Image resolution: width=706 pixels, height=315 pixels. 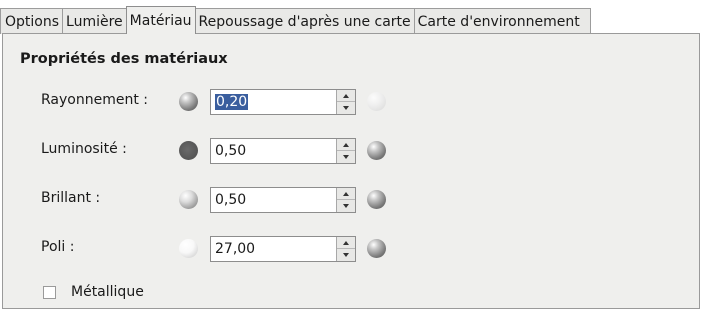 I want to click on metallique-checkbox, so click(x=49, y=292).